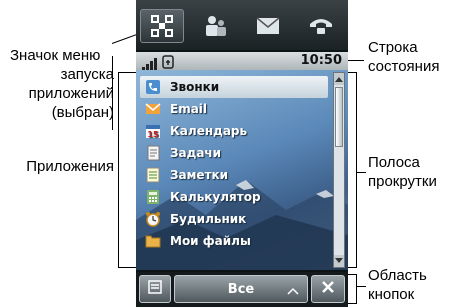 The height and width of the screenshot is (307, 454). What do you see at coordinates (112, 93) in the screenshot?
I see `leader-menu-icon` at bounding box center [112, 93].